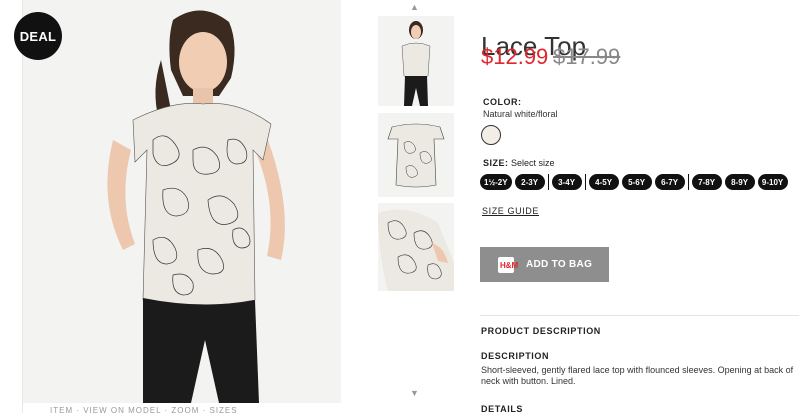  I want to click on size-option-5-6y: 5-6Y, so click(636, 182).